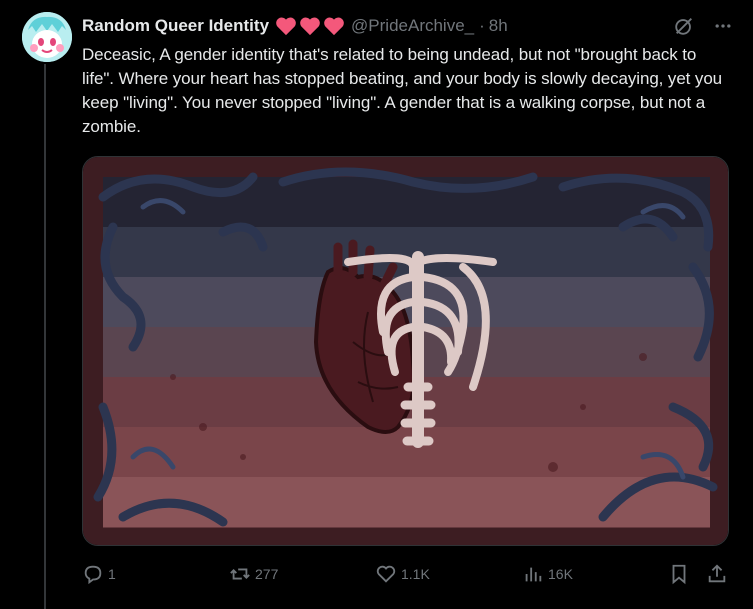 This screenshot has width=753, height=609. What do you see at coordinates (498, 26) in the screenshot?
I see `timestamp: 8h` at bounding box center [498, 26].